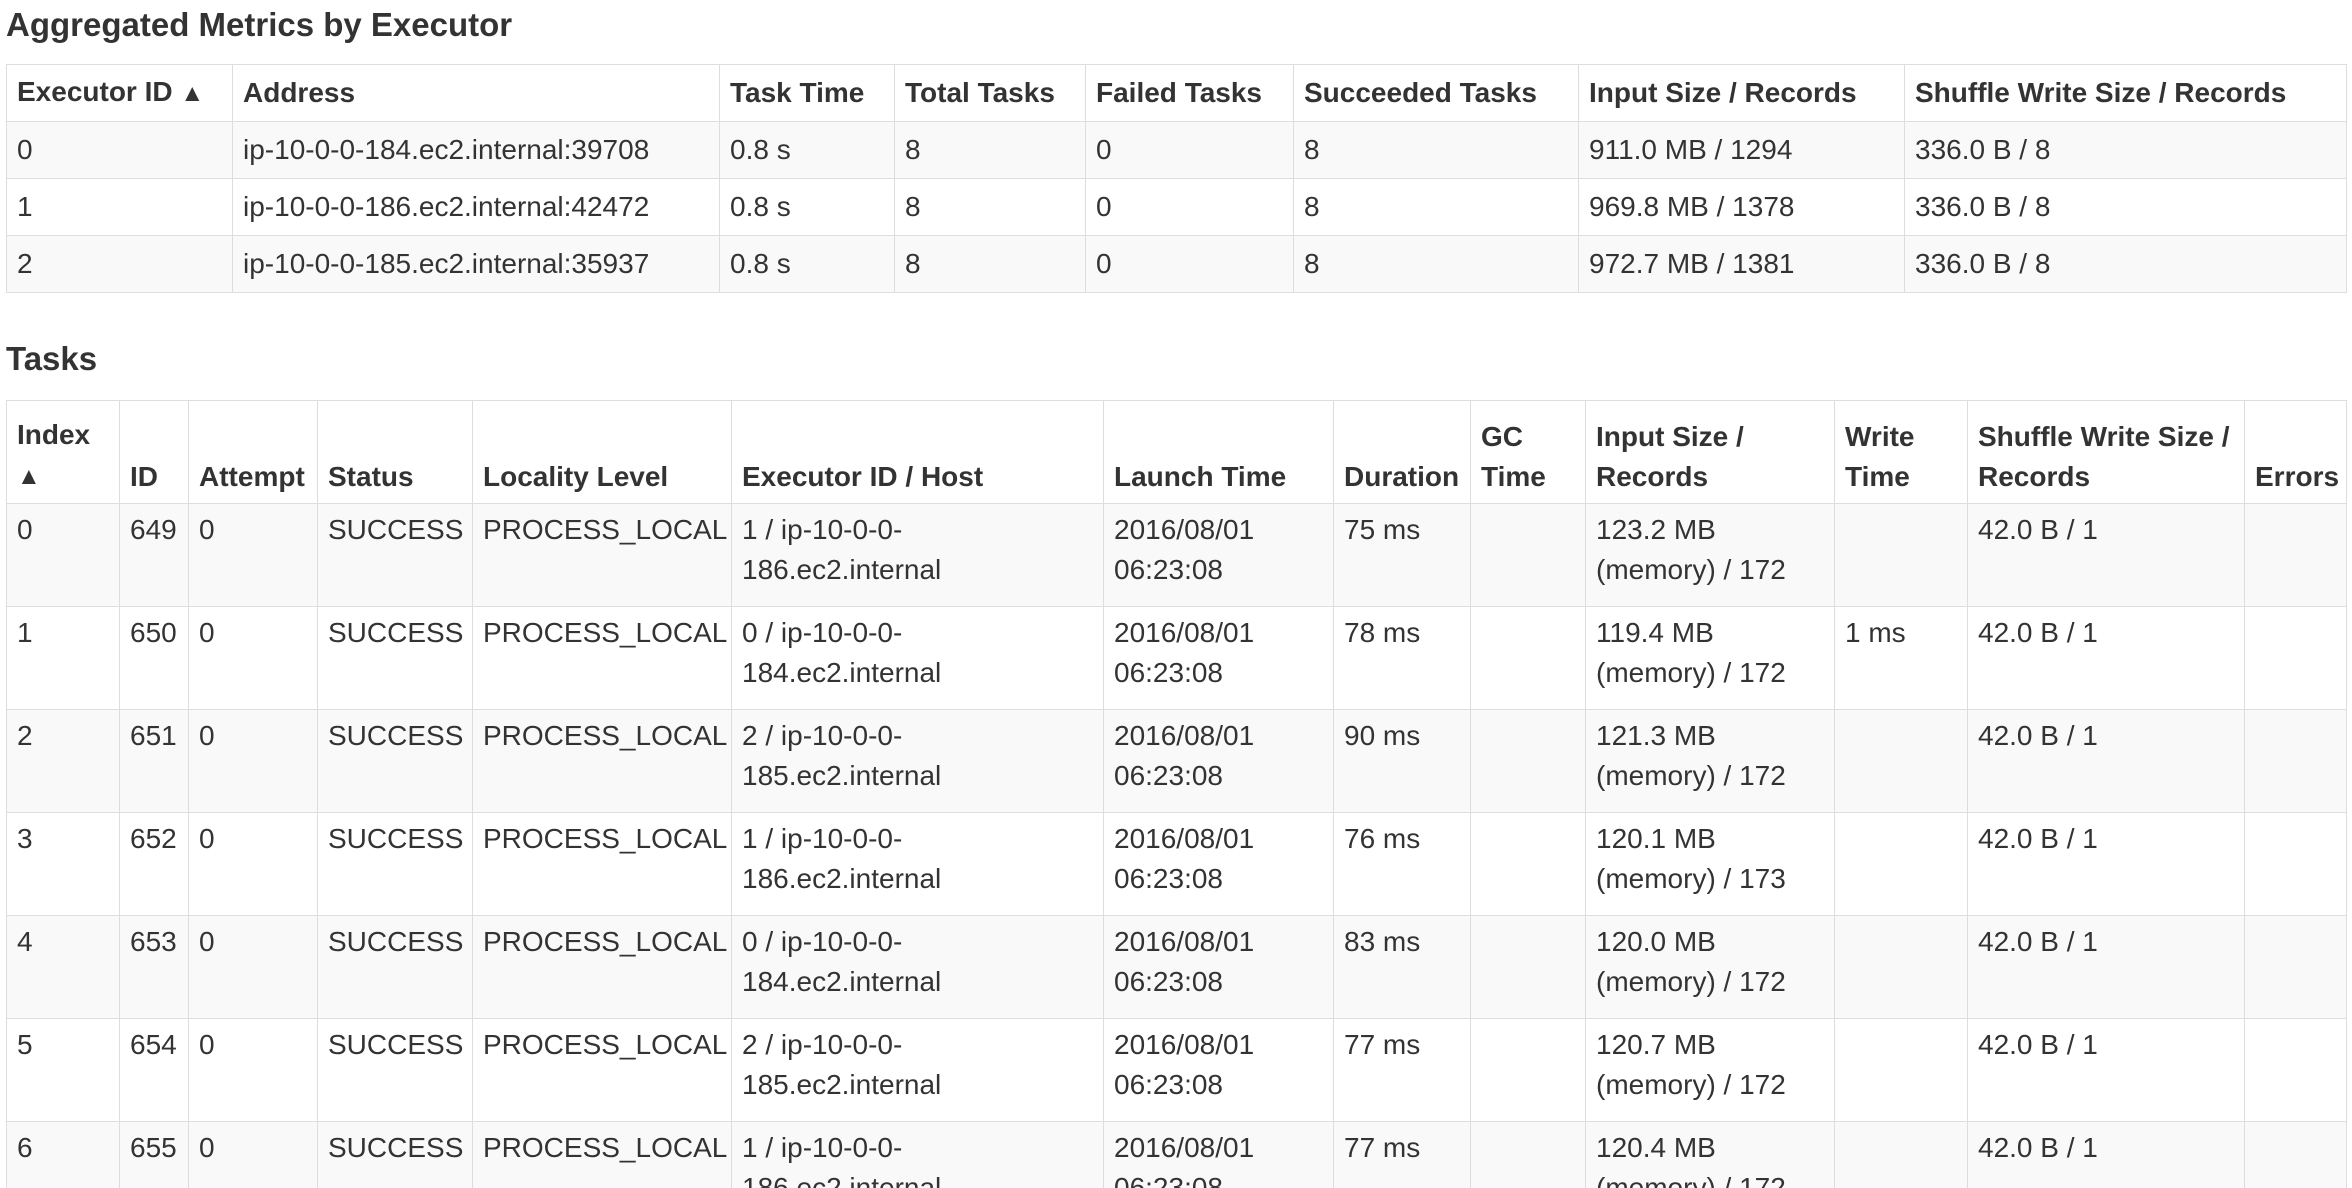 This screenshot has height=1188, width=2352. I want to click on cell-id: 655, so click(154, 1154).